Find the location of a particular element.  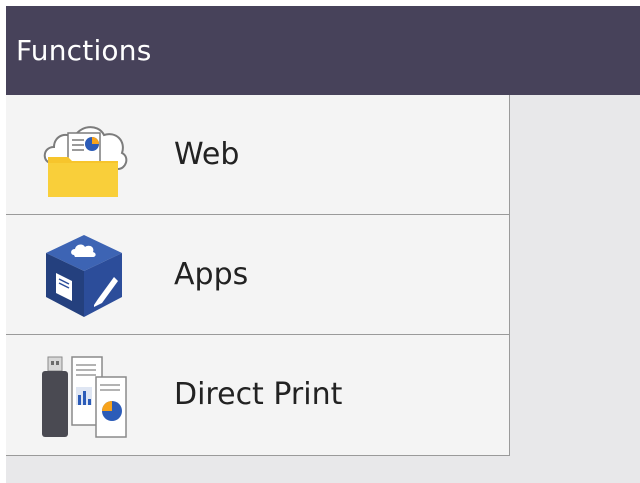

usb-documents-icon is located at coordinates (84, 397).